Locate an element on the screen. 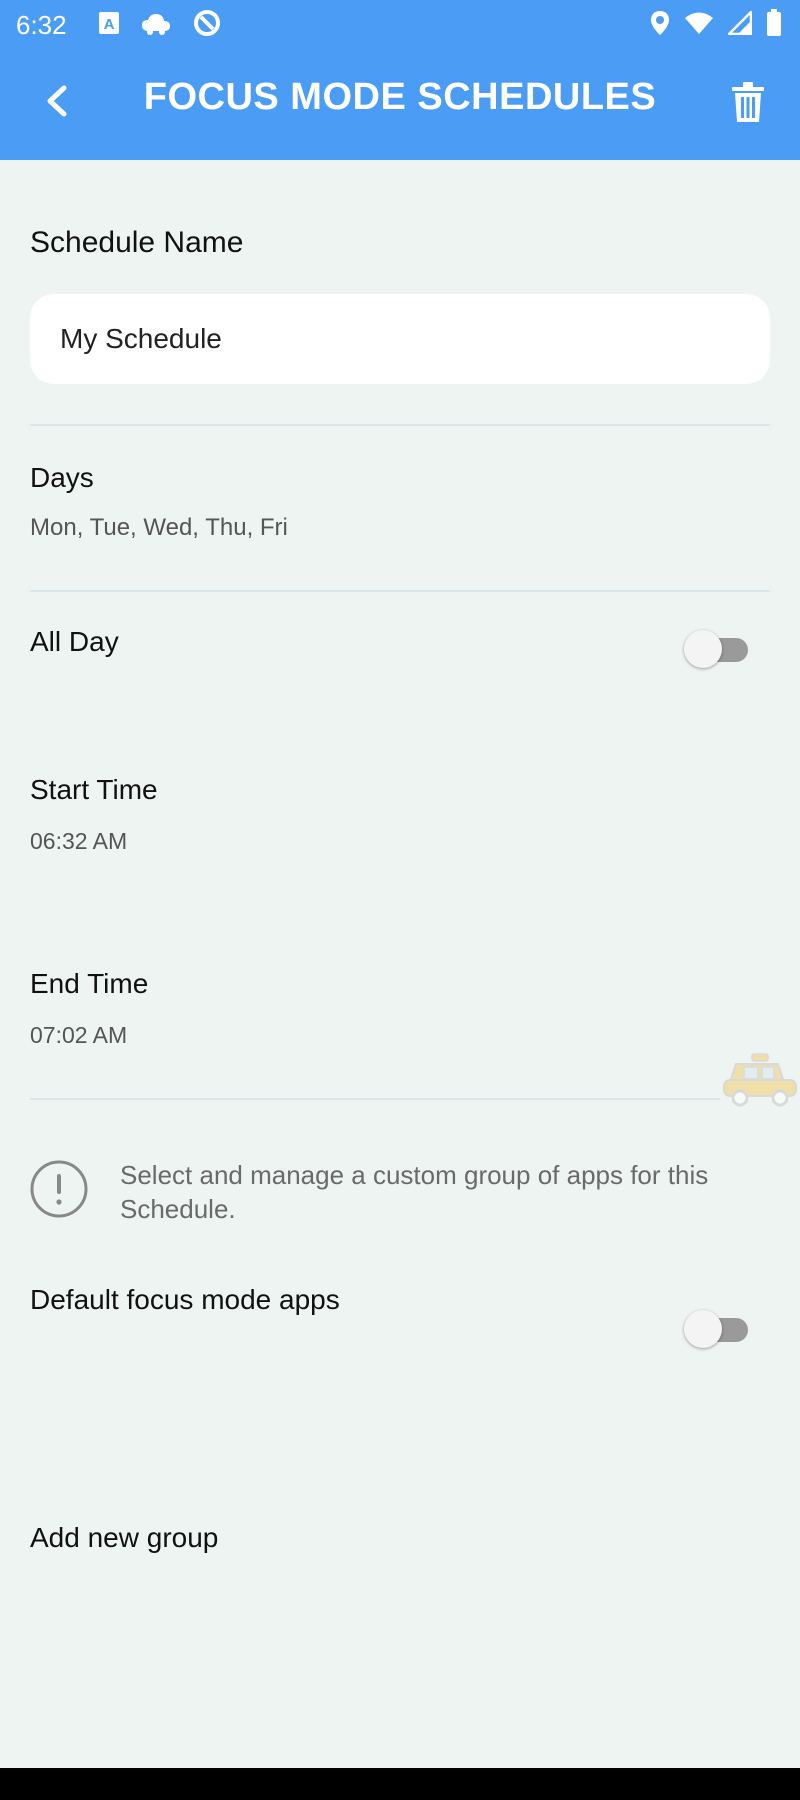 This screenshot has width=800, height=1800. cloud-icon is located at coordinates (156, 25).